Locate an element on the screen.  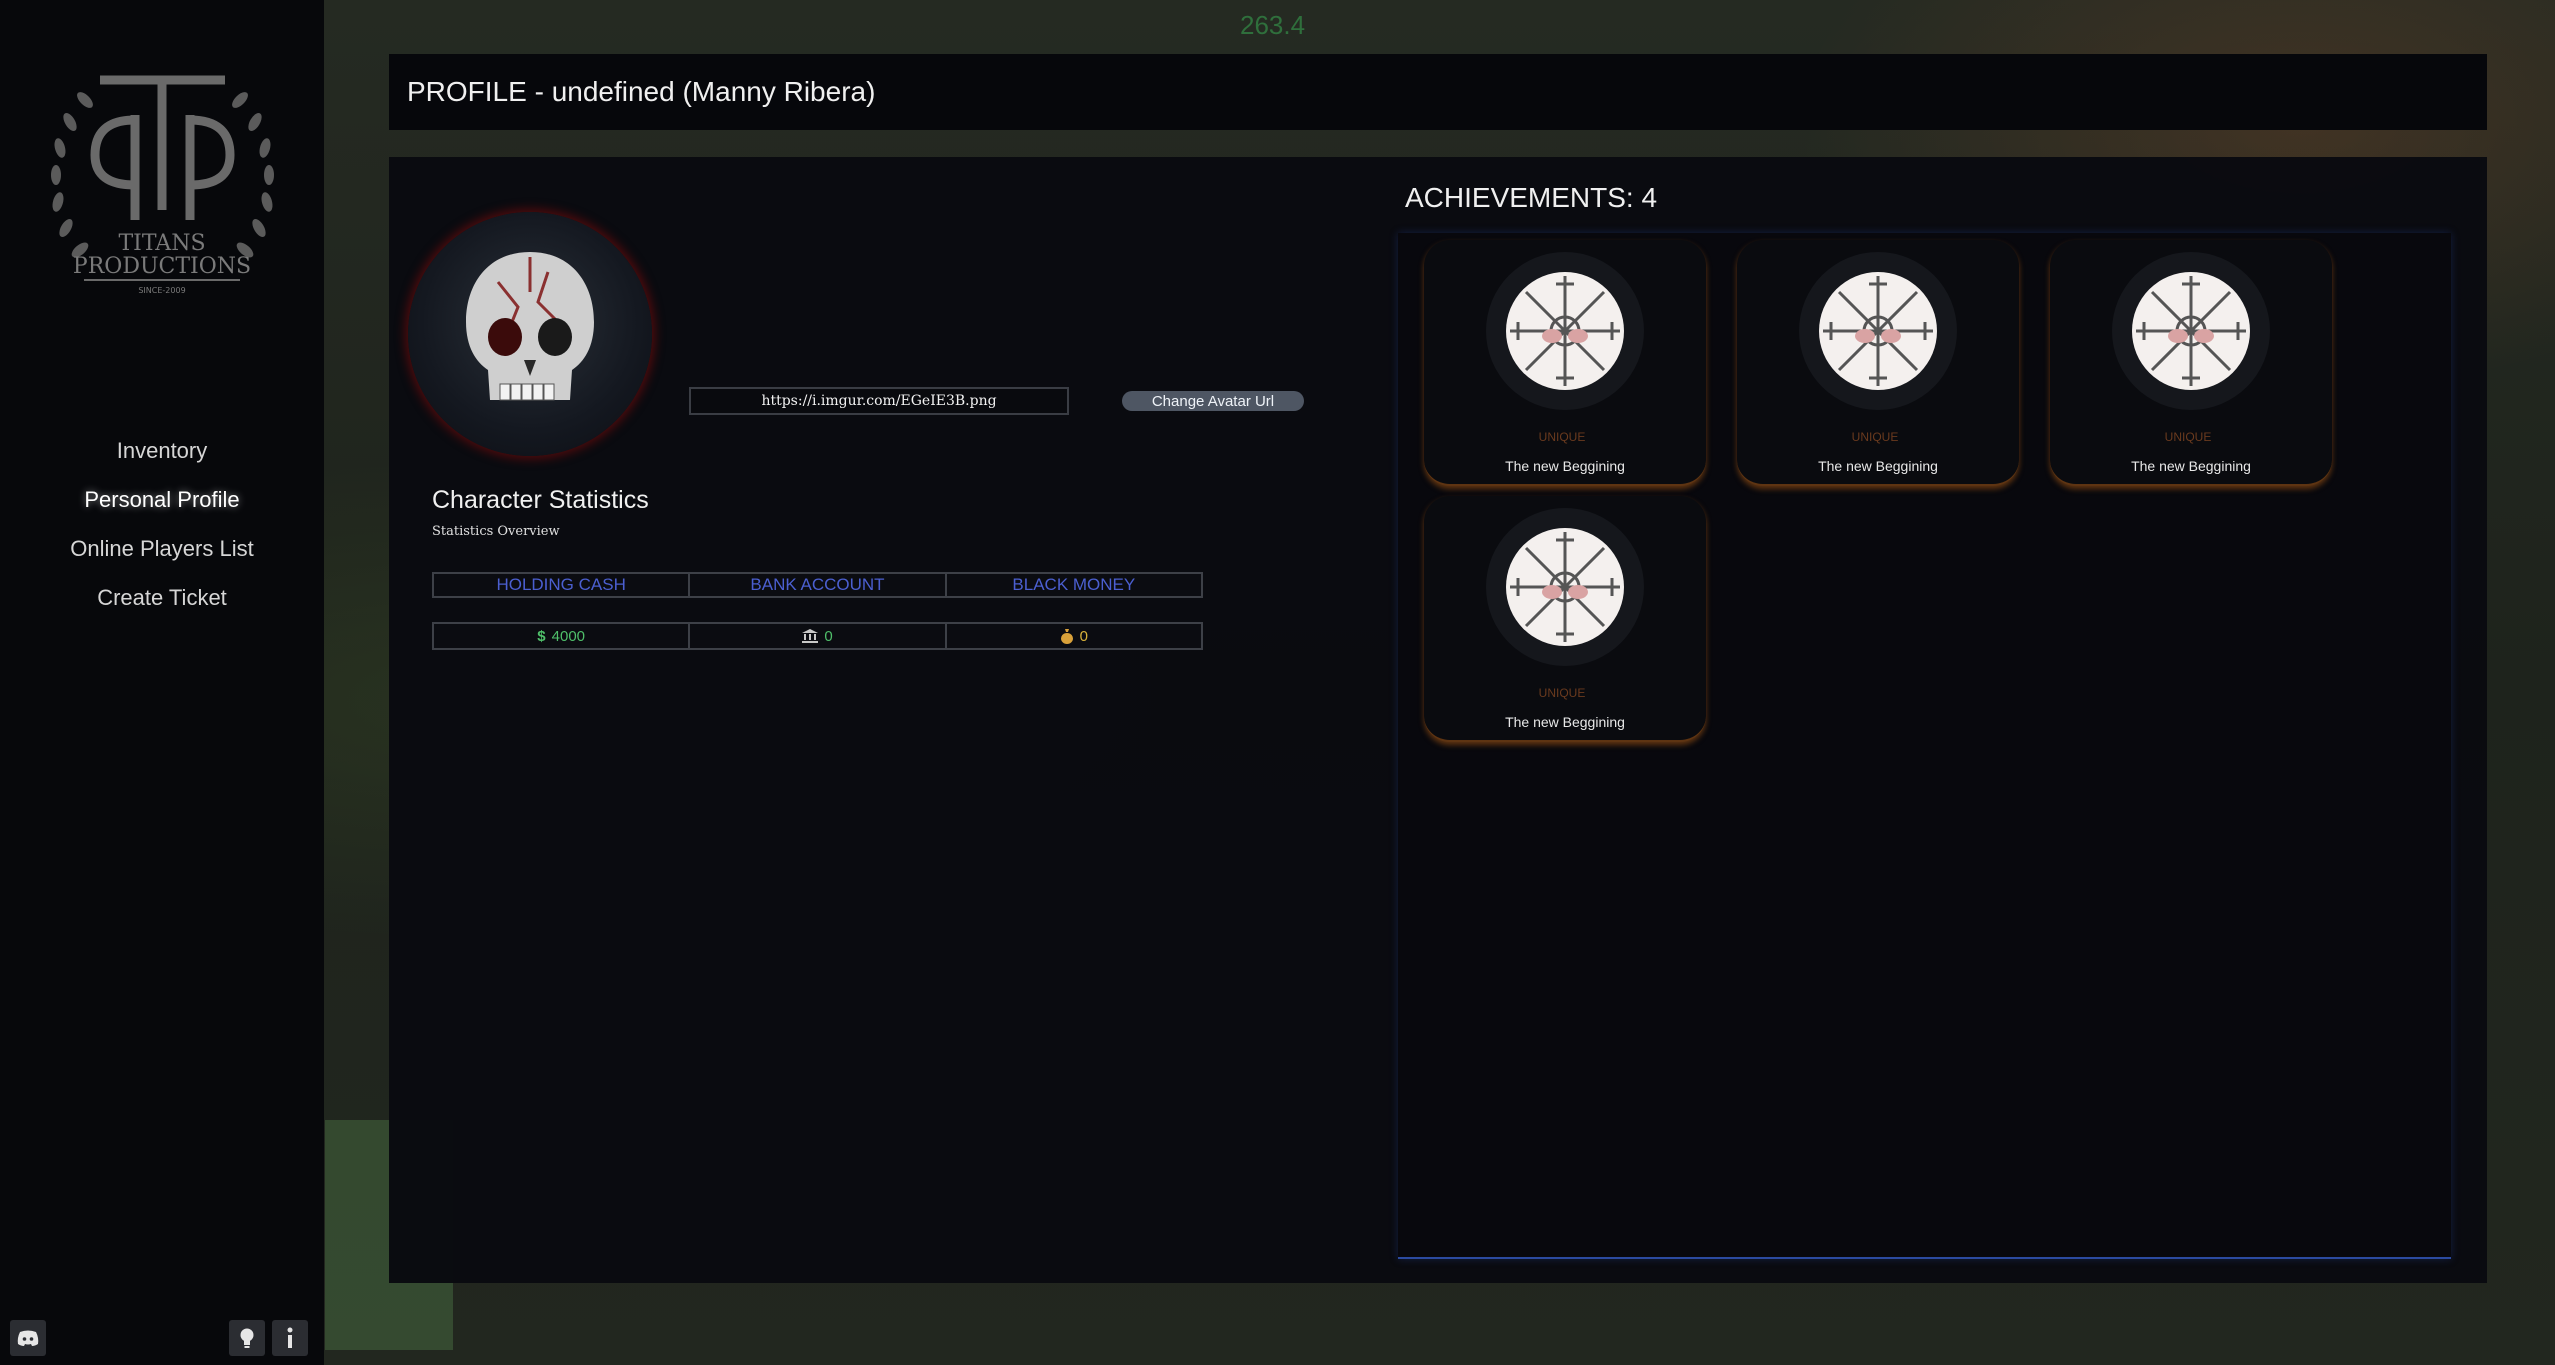
black-money-value: 0 is located at coordinates (1083, 636).